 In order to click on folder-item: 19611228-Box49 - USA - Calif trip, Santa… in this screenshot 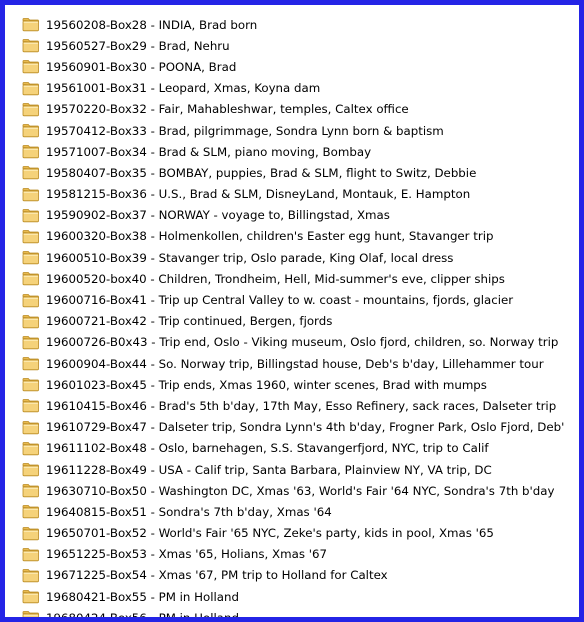, I will do `click(298, 469)`.